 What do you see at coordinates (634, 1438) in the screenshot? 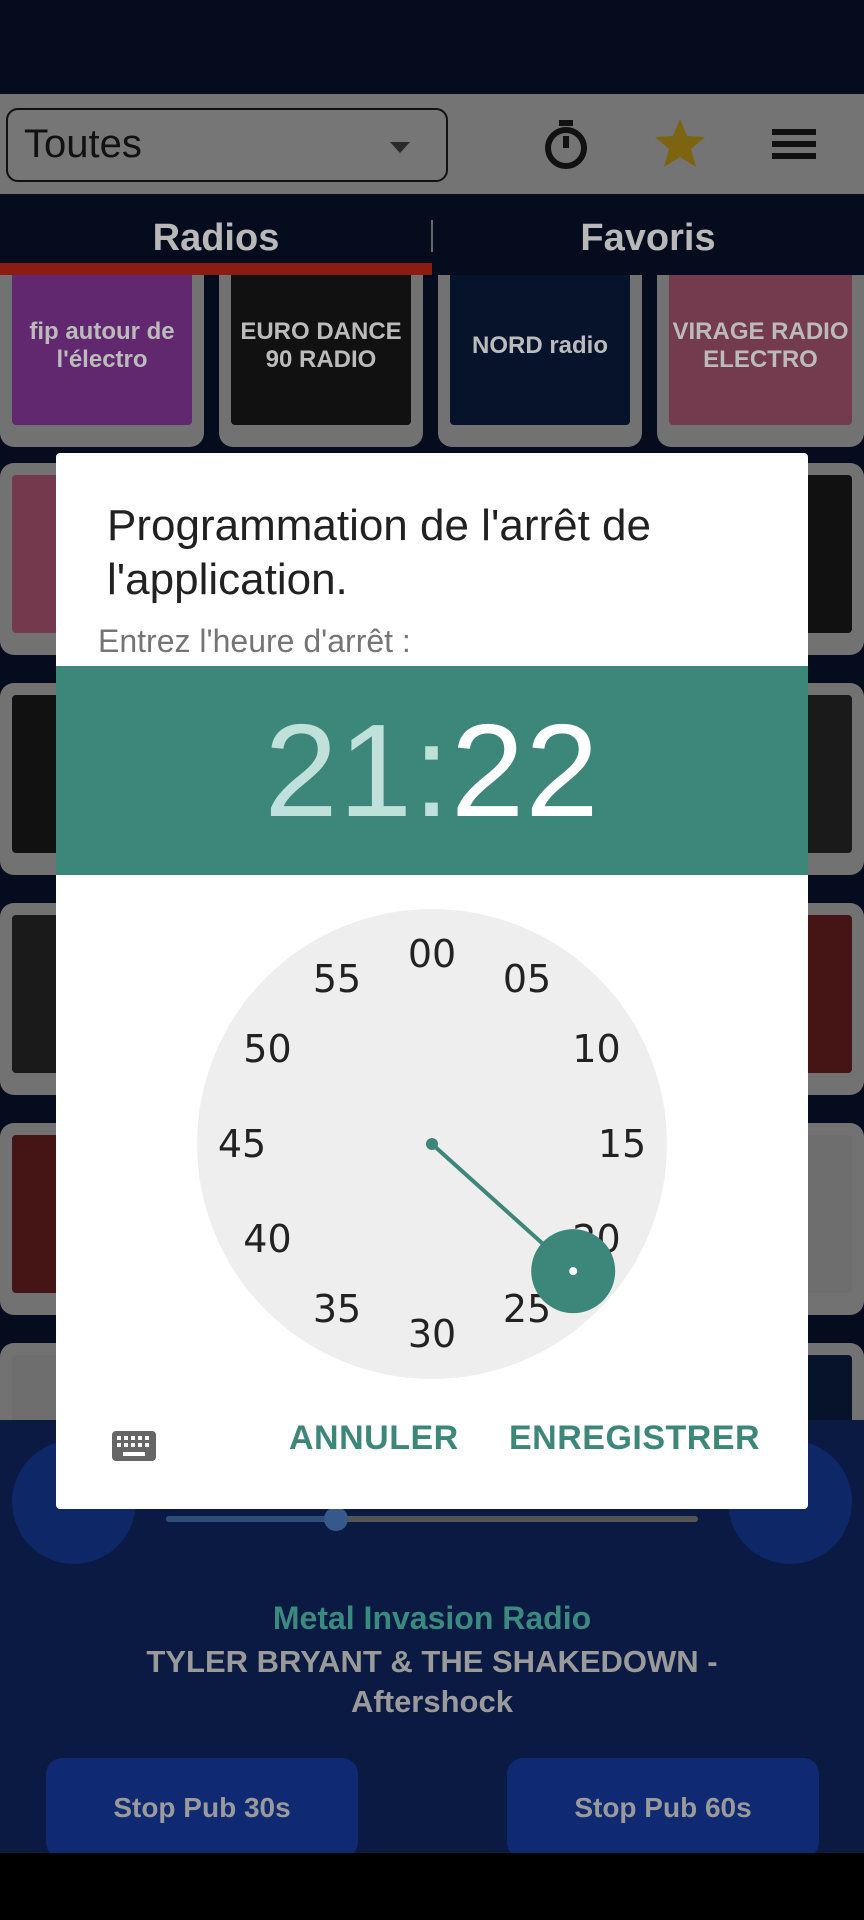
I see `save-button: ENREGISTRER` at bounding box center [634, 1438].